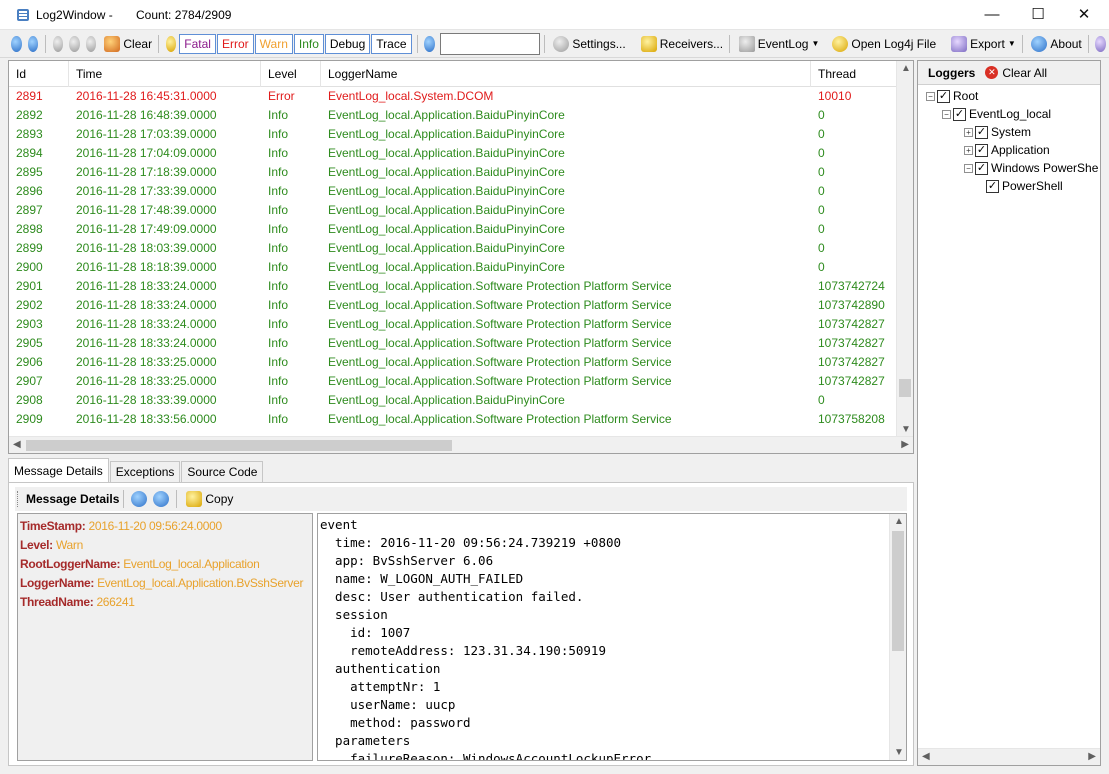  What do you see at coordinates (39, 74) in the screenshot?
I see `column-header-id: Id` at bounding box center [39, 74].